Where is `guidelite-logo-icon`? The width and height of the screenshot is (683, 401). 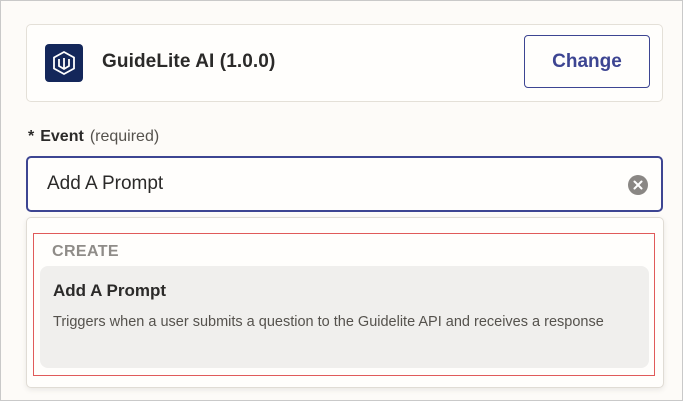
guidelite-logo-icon is located at coordinates (64, 63).